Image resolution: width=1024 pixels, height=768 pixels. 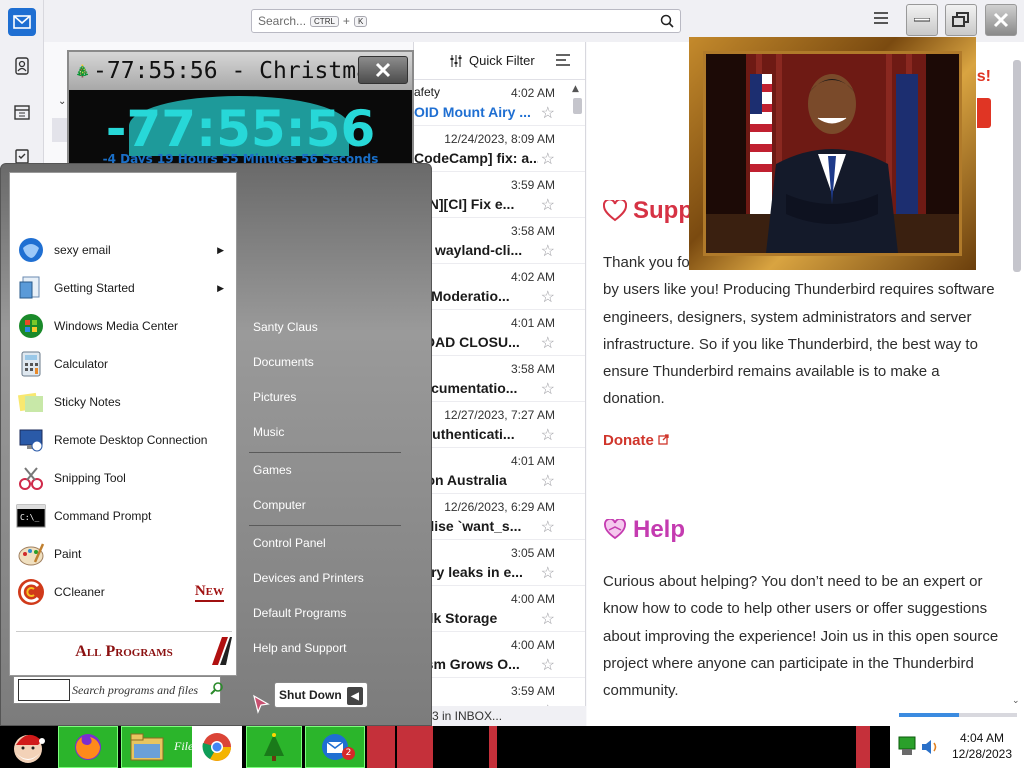 What do you see at coordinates (499, 139) in the screenshot?
I see `message-date: 12/24/2023, 8:09 AM` at bounding box center [499, 139].